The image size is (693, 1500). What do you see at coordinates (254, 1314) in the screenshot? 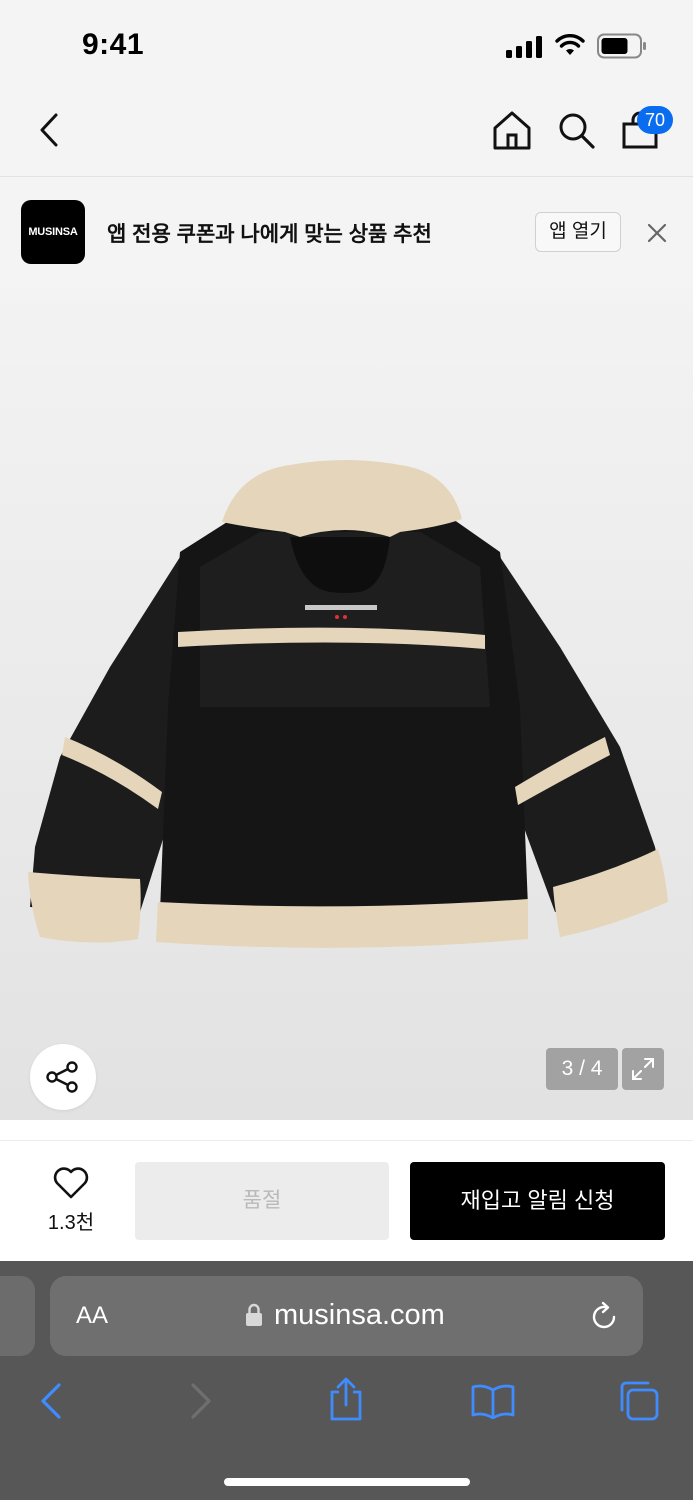
I see `lock-icon` at bounding box center [254, 1314].